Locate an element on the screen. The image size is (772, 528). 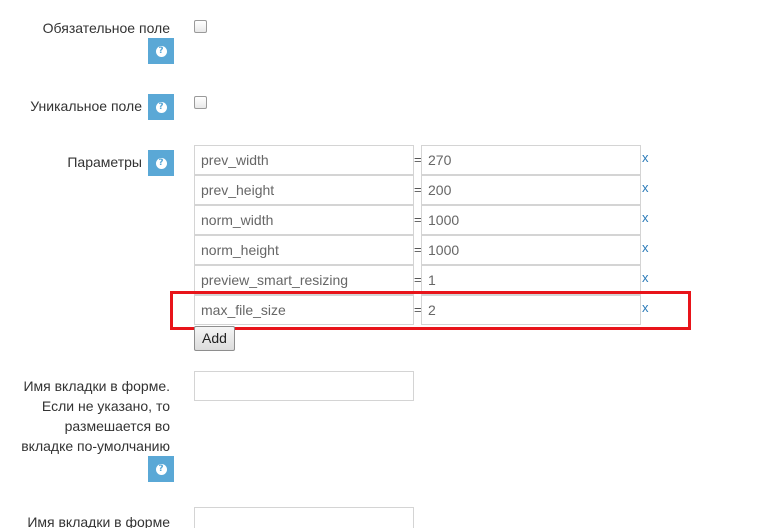
params-label: Параметры is located at coordinates (104, 162).